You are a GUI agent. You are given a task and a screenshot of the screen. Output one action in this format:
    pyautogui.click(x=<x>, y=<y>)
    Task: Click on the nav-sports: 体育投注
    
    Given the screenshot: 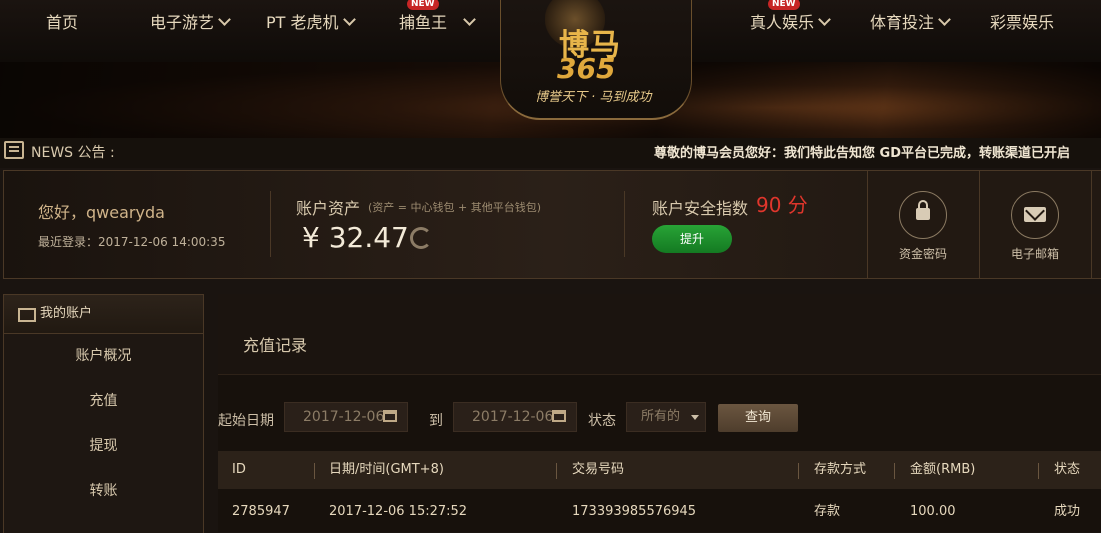 What is the action you would take?
    pyautogui.click(x=910, y=23)
    